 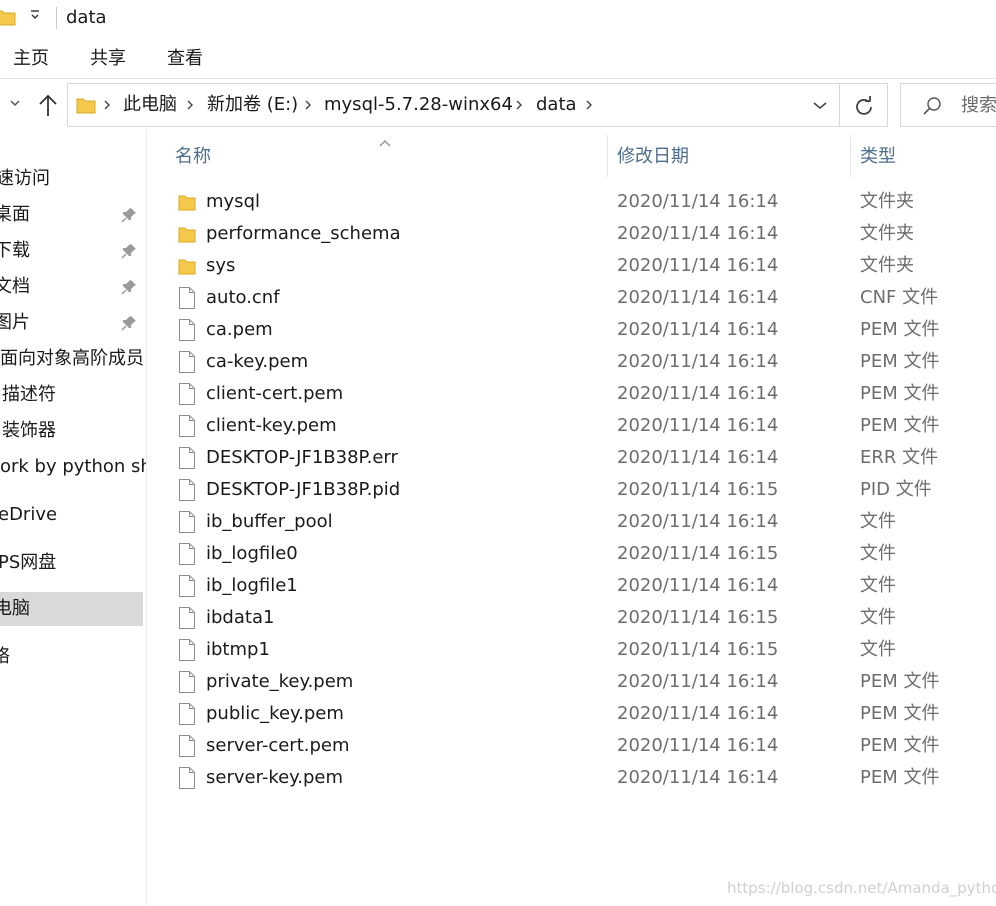 I want to click on file-row: ca.pem 2020/11/14 16:14 PEM 文件, so click(x=578, y=330).